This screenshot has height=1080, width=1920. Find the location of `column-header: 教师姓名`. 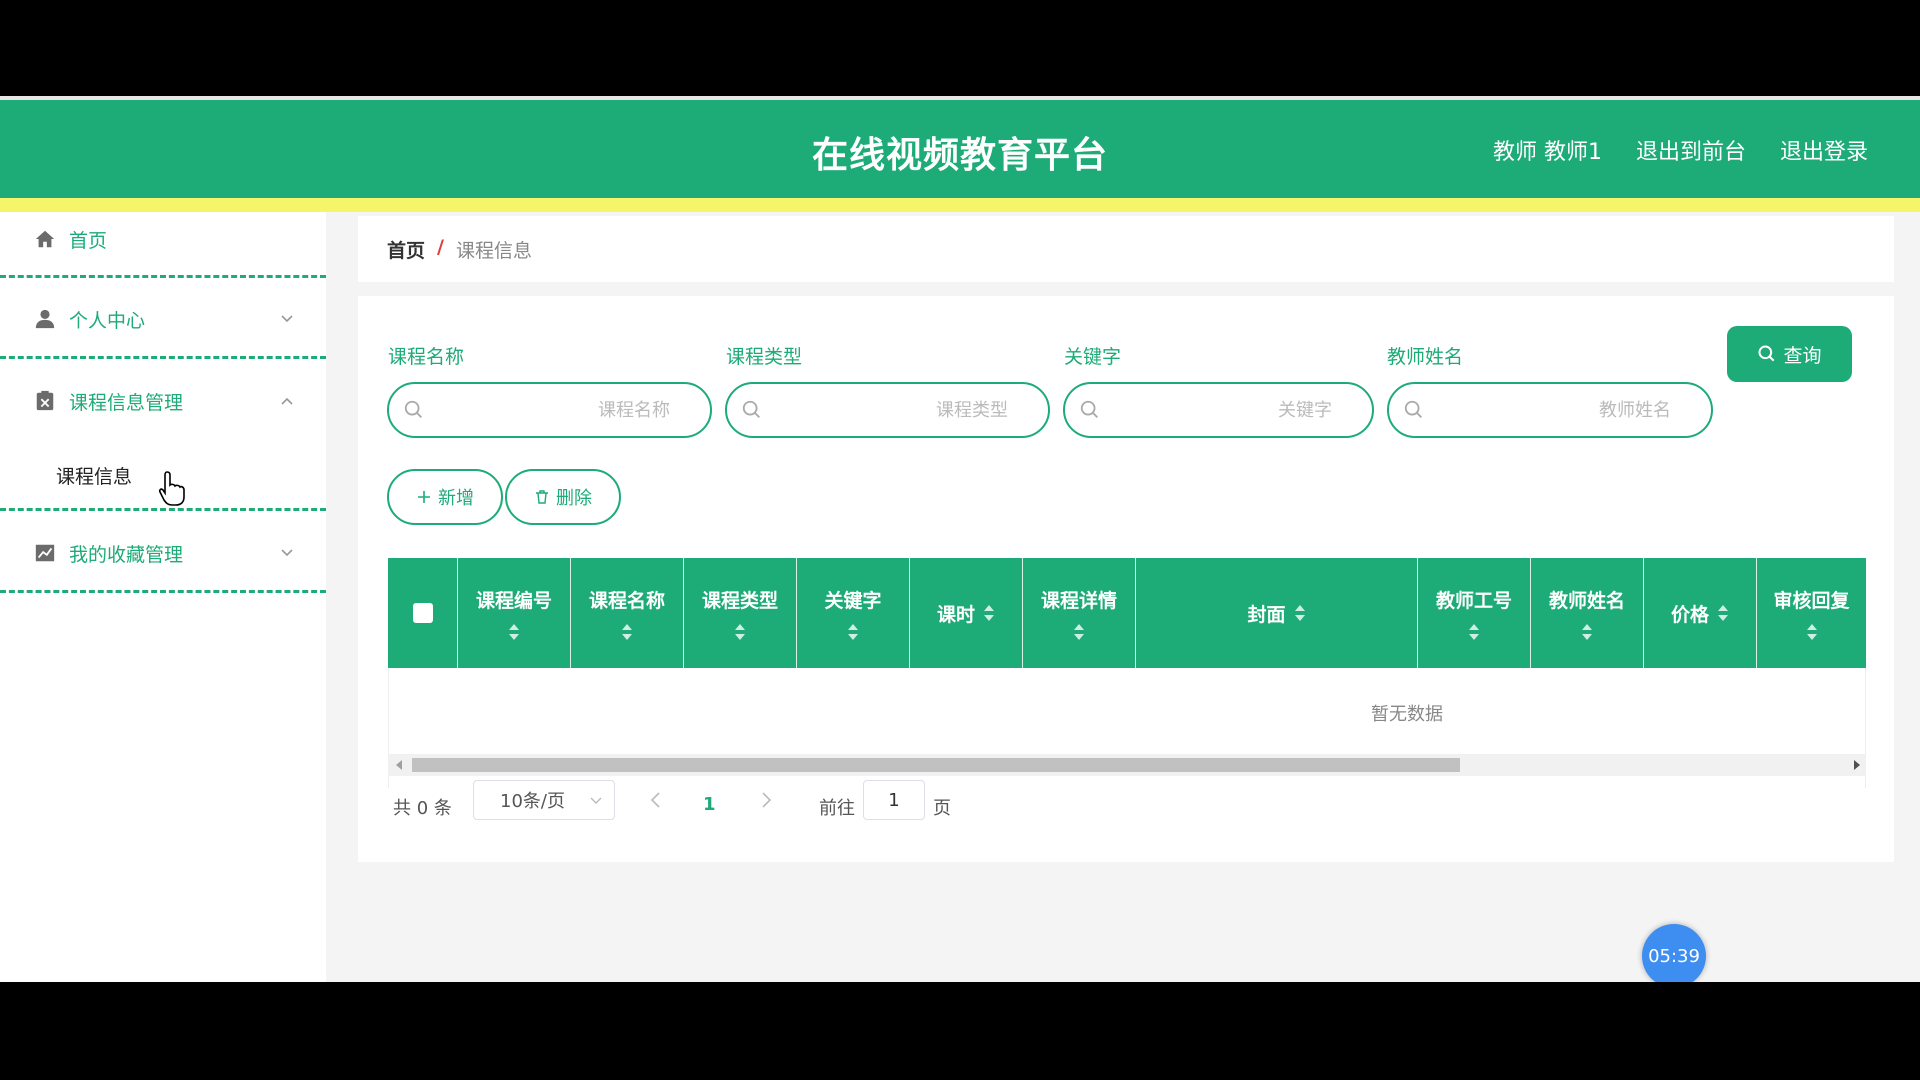

column-header: 教师姓名 is located at coordinates (1587, 613).